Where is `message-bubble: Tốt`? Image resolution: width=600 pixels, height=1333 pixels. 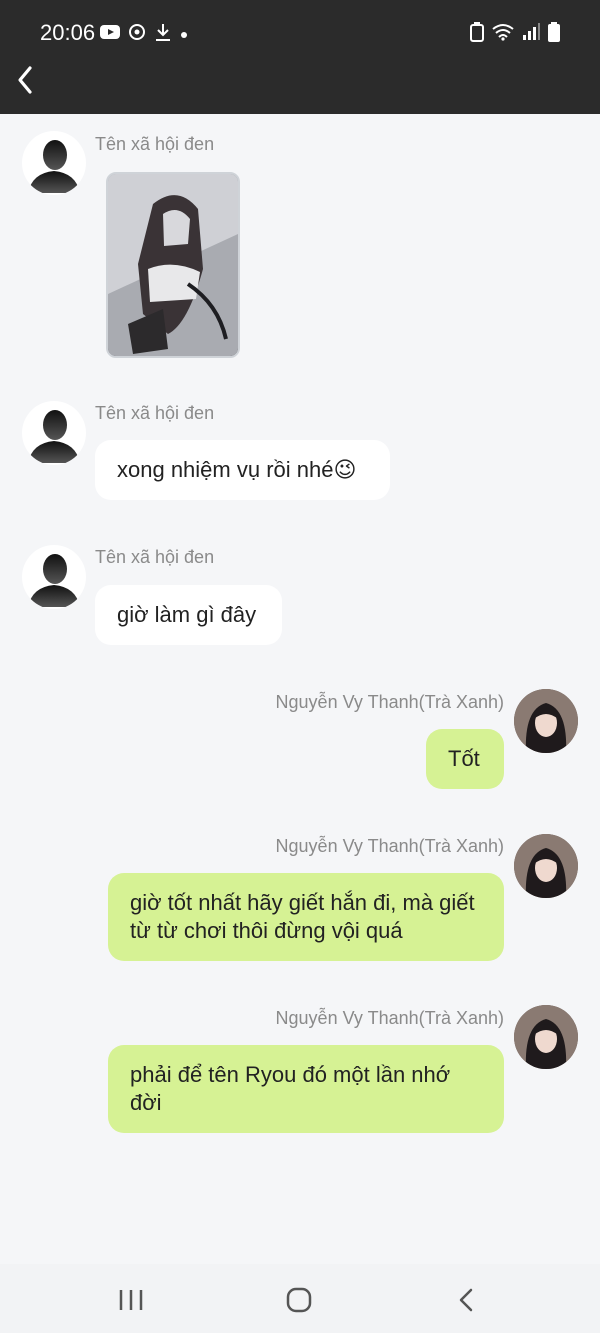 message-bubble: Tốt is located at coordinates (465, 759).